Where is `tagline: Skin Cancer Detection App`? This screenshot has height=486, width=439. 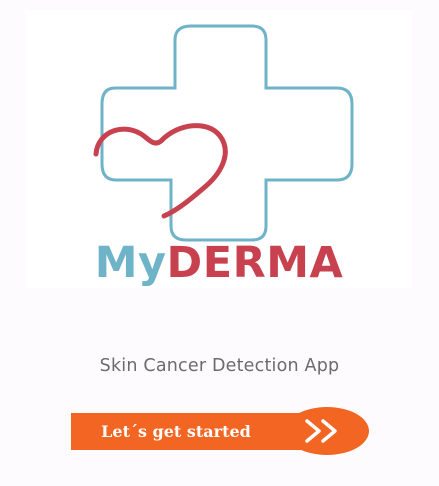 tagline: Skin Cancer Detection App is located at coordinates (219, 366).